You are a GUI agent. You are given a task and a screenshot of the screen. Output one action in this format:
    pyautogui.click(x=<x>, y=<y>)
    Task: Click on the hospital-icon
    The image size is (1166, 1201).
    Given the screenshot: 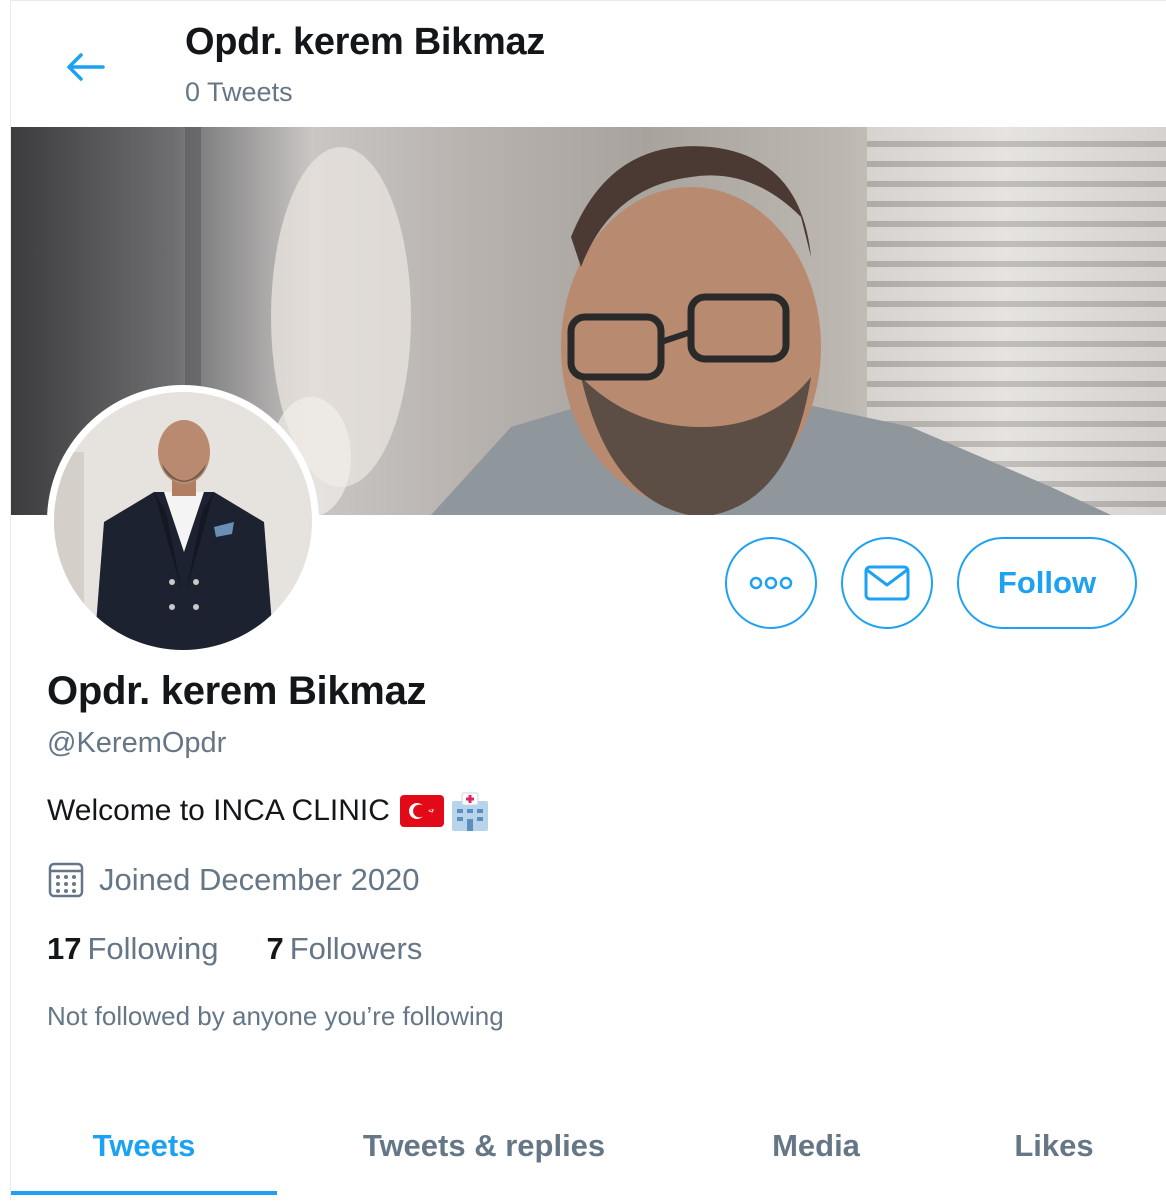 What is the action you would take?
    pyautogui.click(x=470, y=811)
    